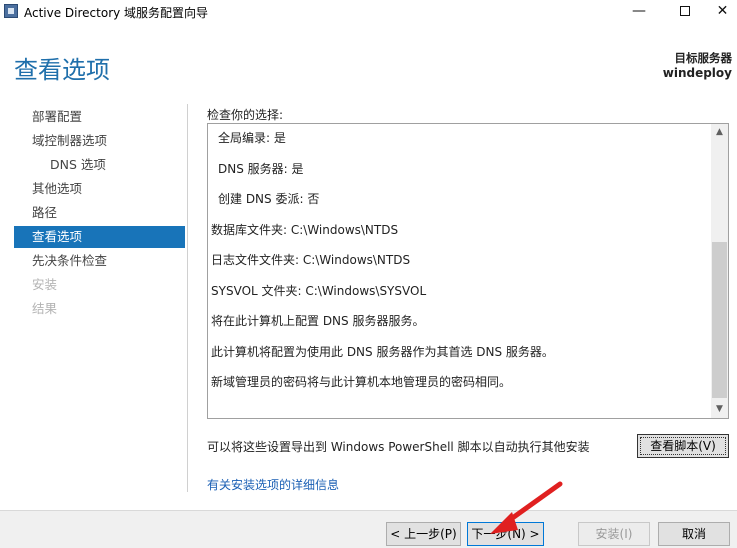  What do you see at coordinates (683, 446) in the screenshot?
I see `view-script-button: 查看脚本(V)` at bounding box center [683, 446].